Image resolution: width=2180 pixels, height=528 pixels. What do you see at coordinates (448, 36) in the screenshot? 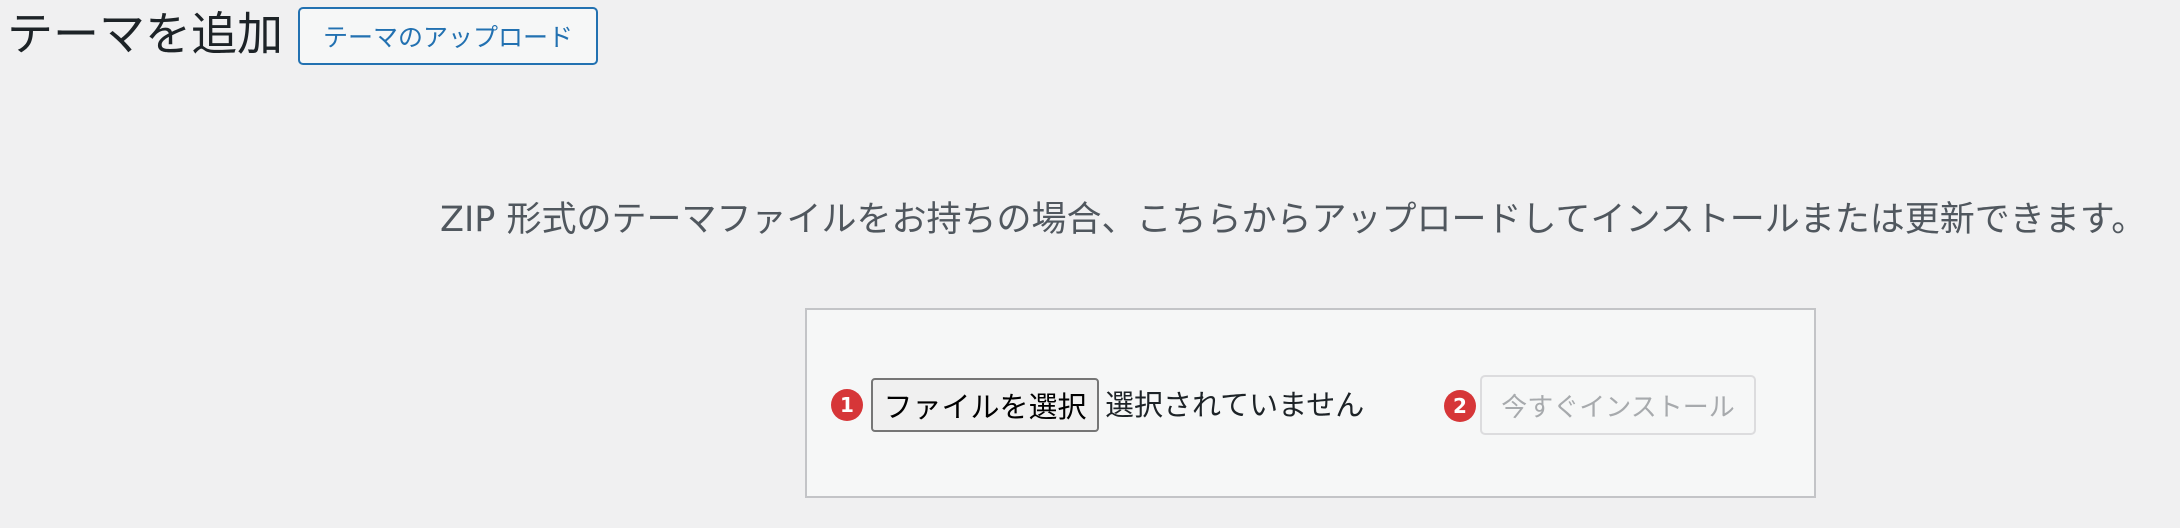
I see `upload-theme-button: テーマのアップロード` at bounding box center [448, 36].